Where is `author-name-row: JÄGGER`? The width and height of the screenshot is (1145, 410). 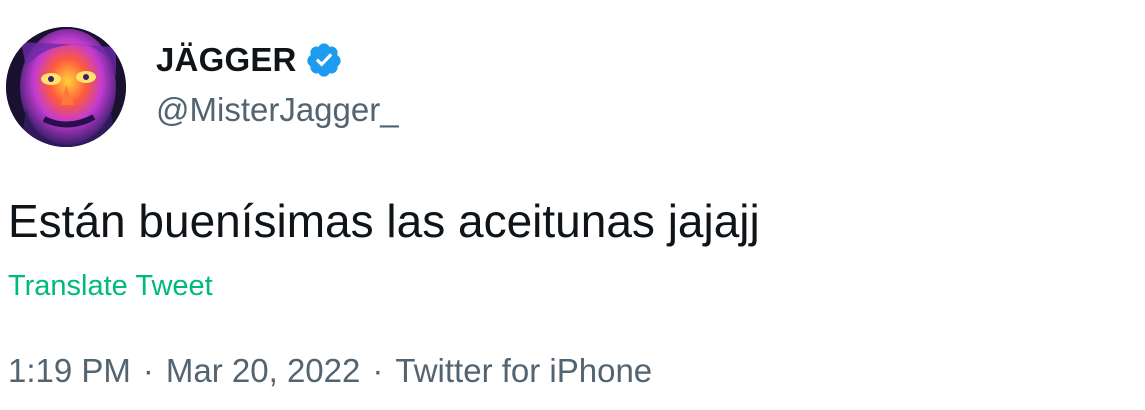
author-name-row: JÄGGER is located at coordinates (249, 60).